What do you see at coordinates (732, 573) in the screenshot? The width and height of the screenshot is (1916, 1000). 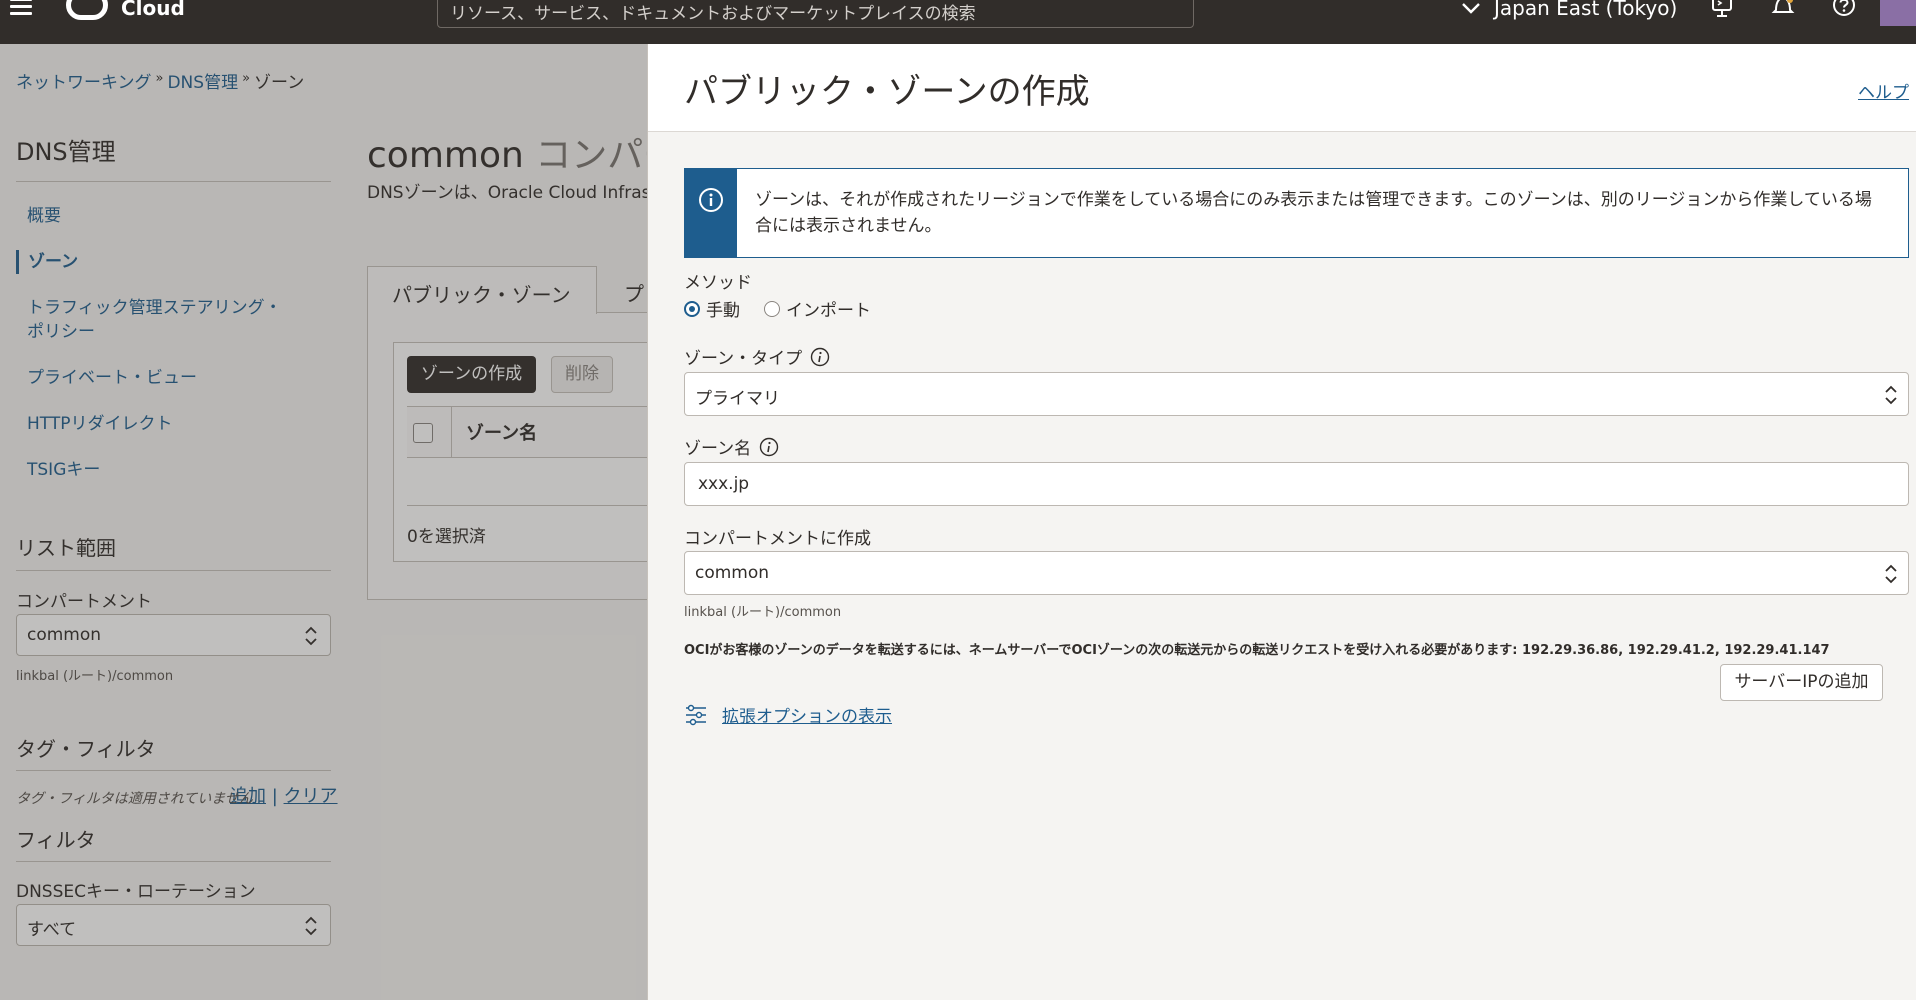 I see `compartment-value: common` at bounding box center [732, 573].